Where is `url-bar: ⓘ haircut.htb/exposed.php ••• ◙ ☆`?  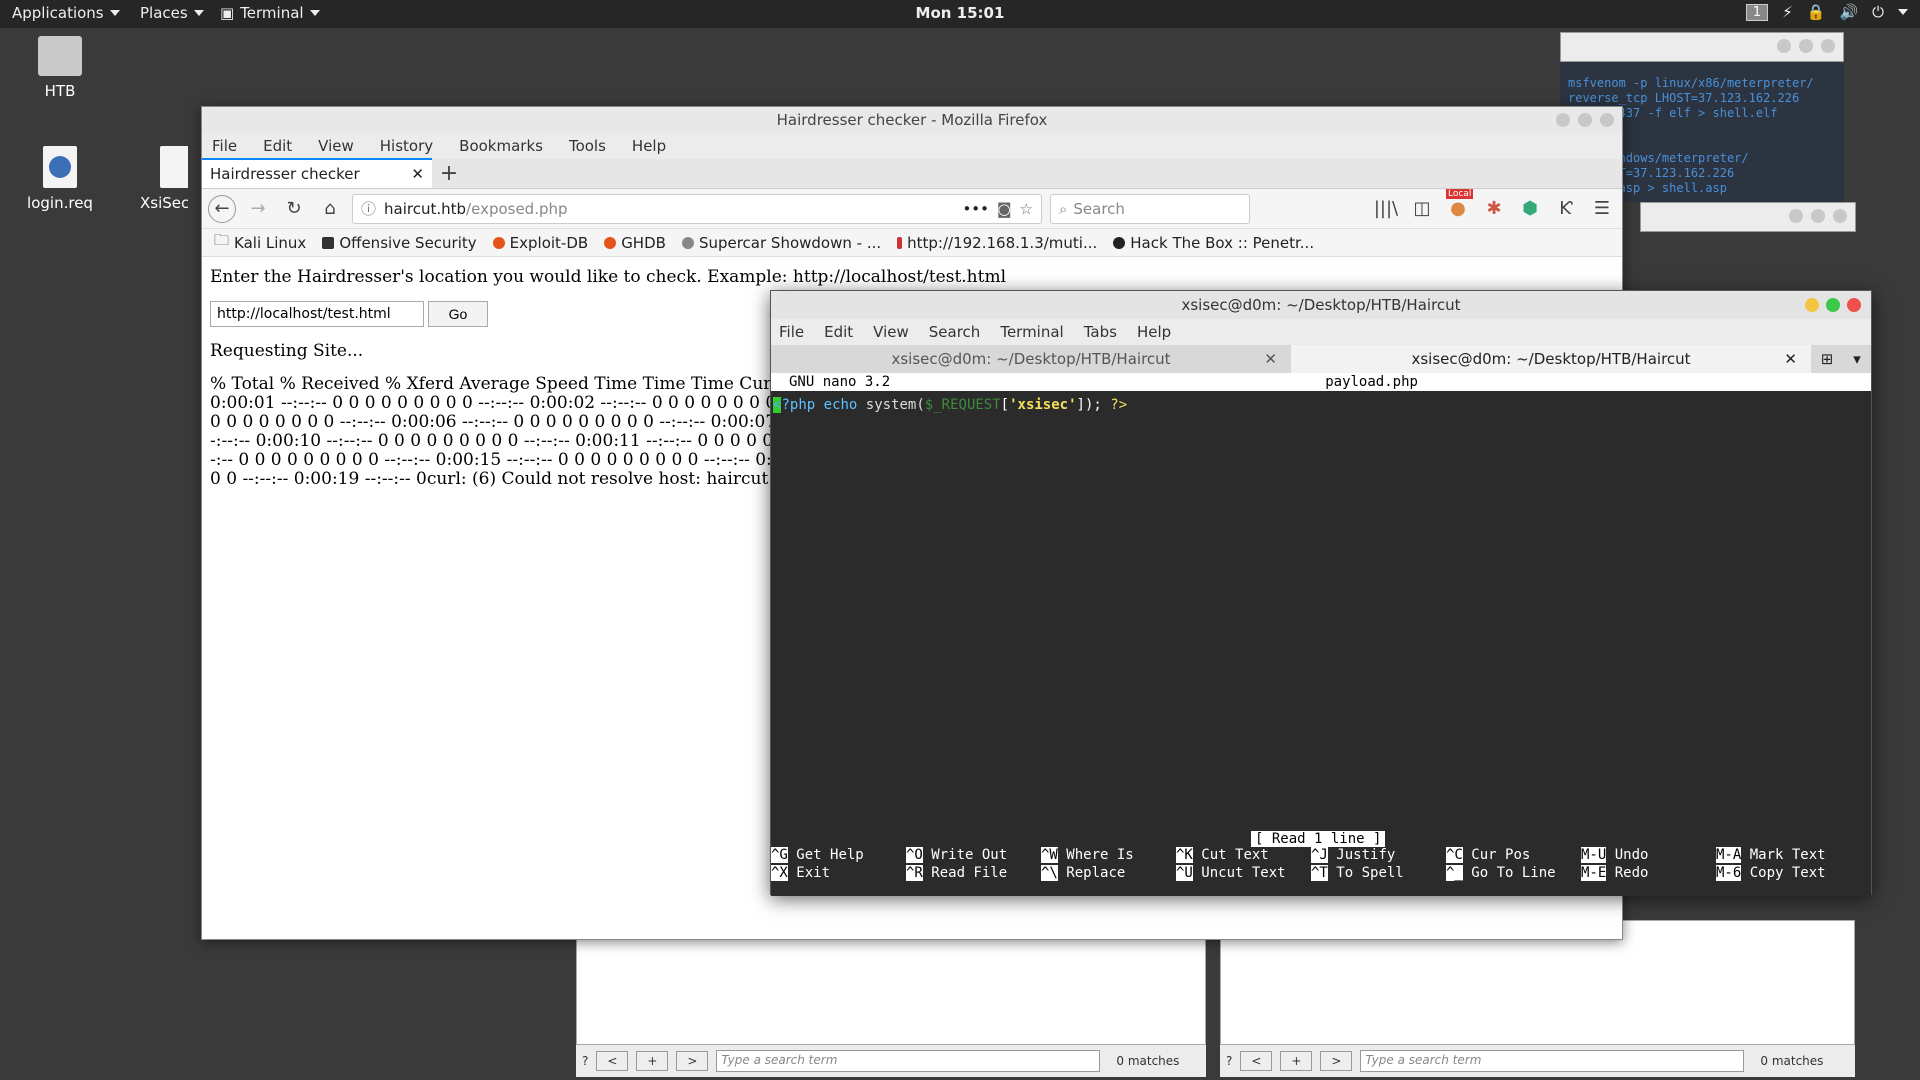 url-bar: ⓘ haircut.htb/exposed.php ••• ◙ ☆ is located at coordinates (697, 208).